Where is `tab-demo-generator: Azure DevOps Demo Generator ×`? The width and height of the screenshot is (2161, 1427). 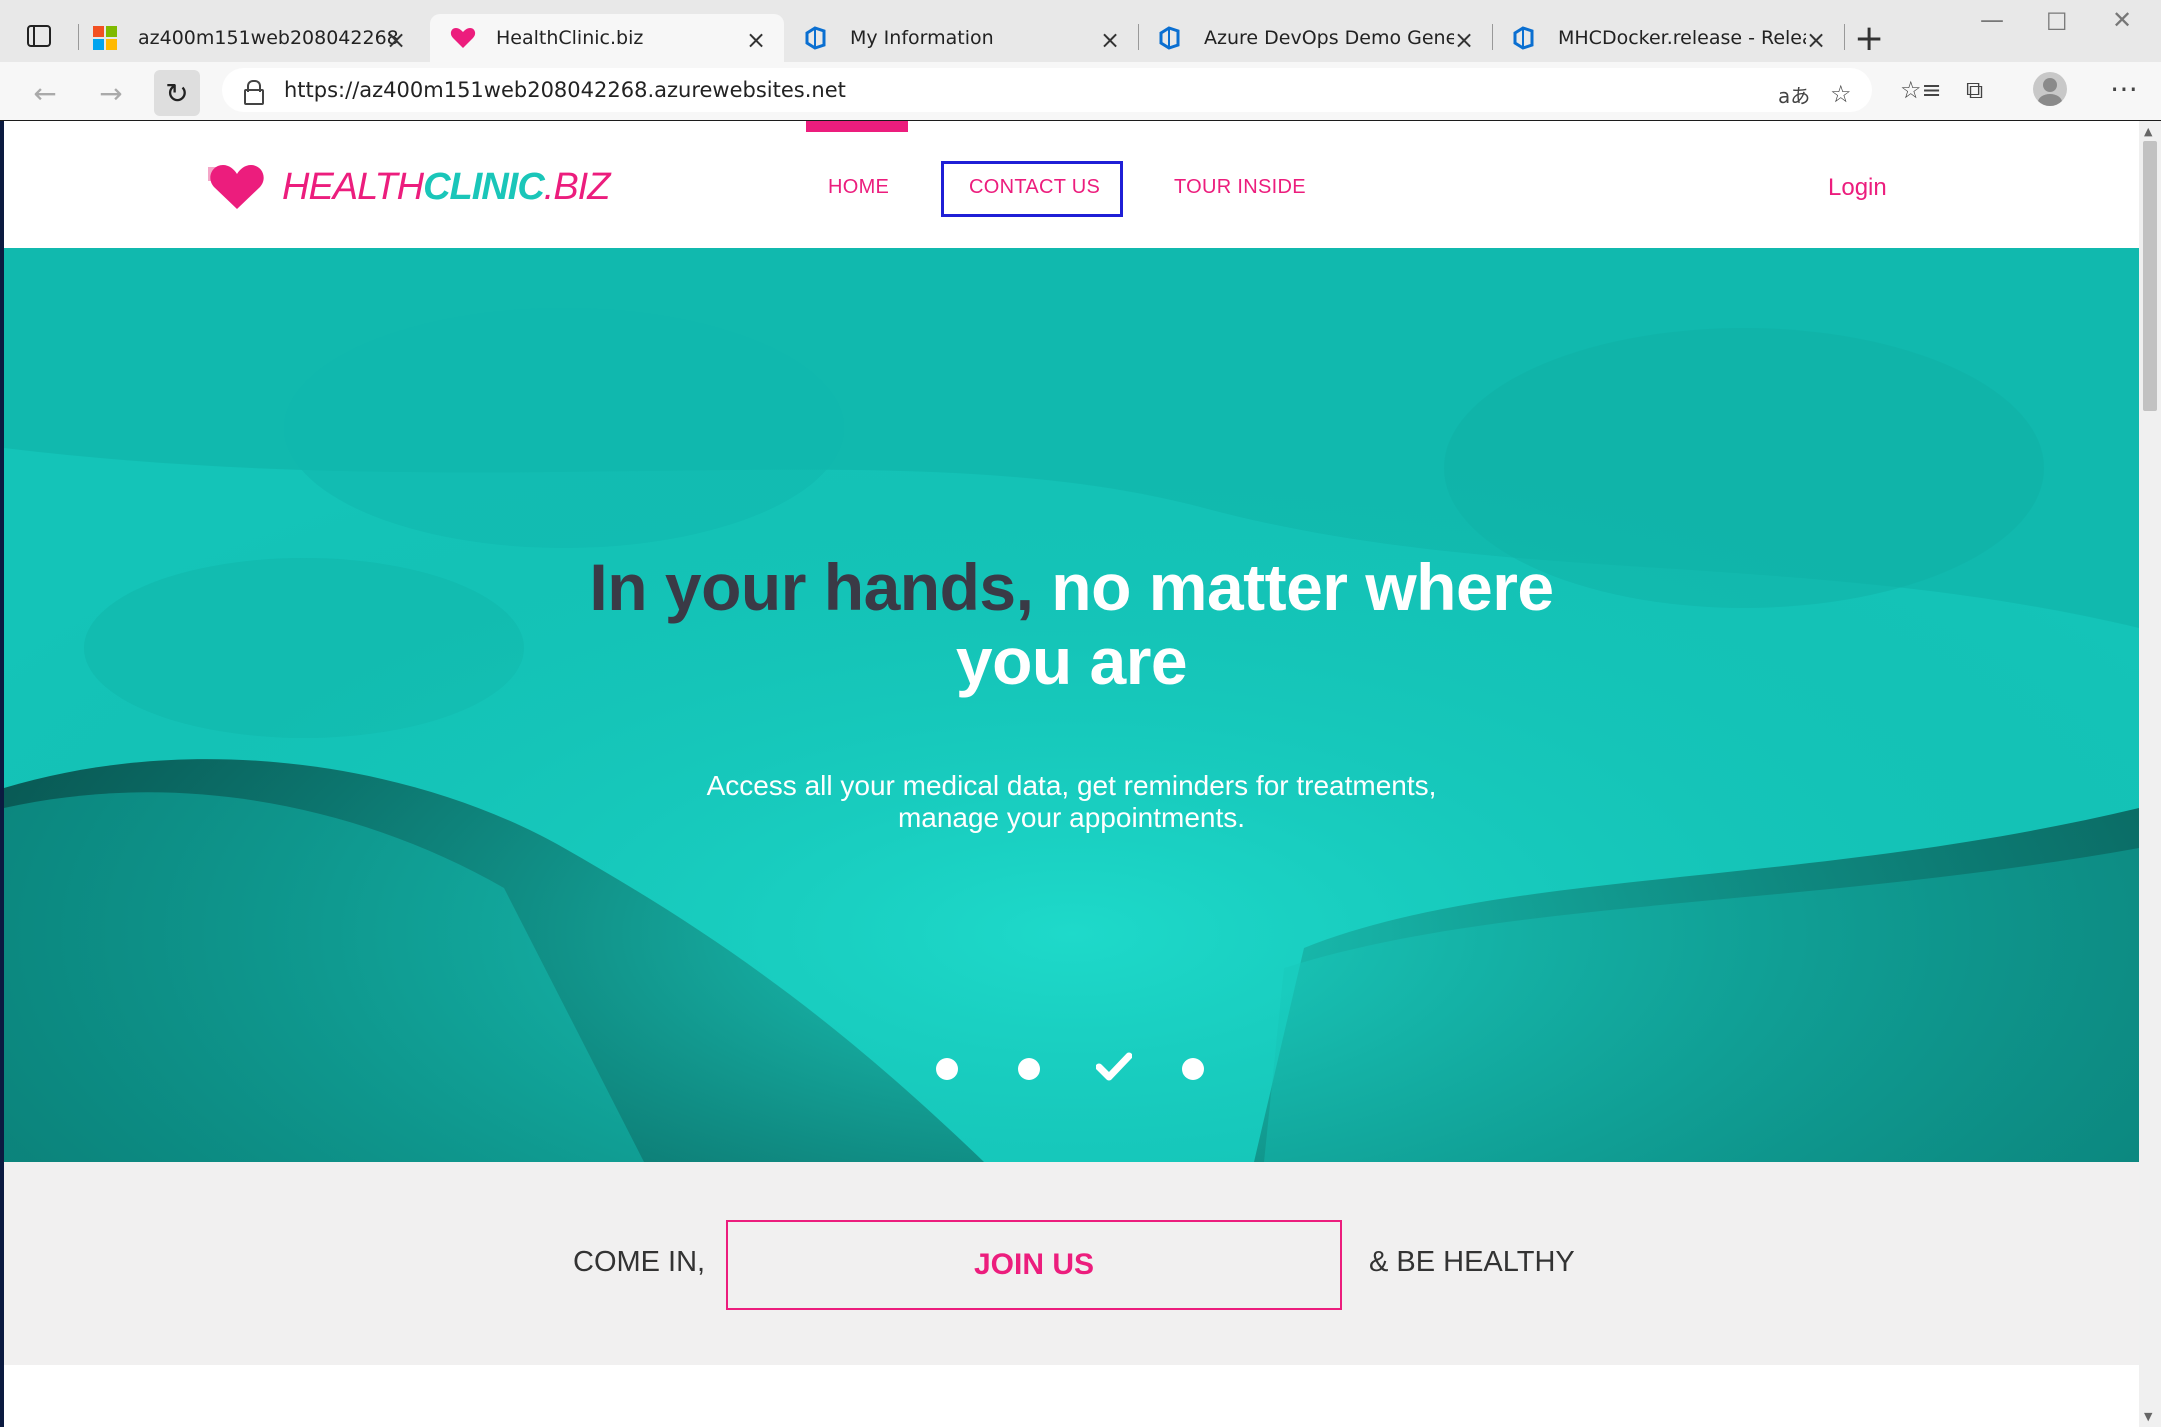
tab-demo-generator: Azure DevOps Demo Generator × is located at coordinates (1315, 38).